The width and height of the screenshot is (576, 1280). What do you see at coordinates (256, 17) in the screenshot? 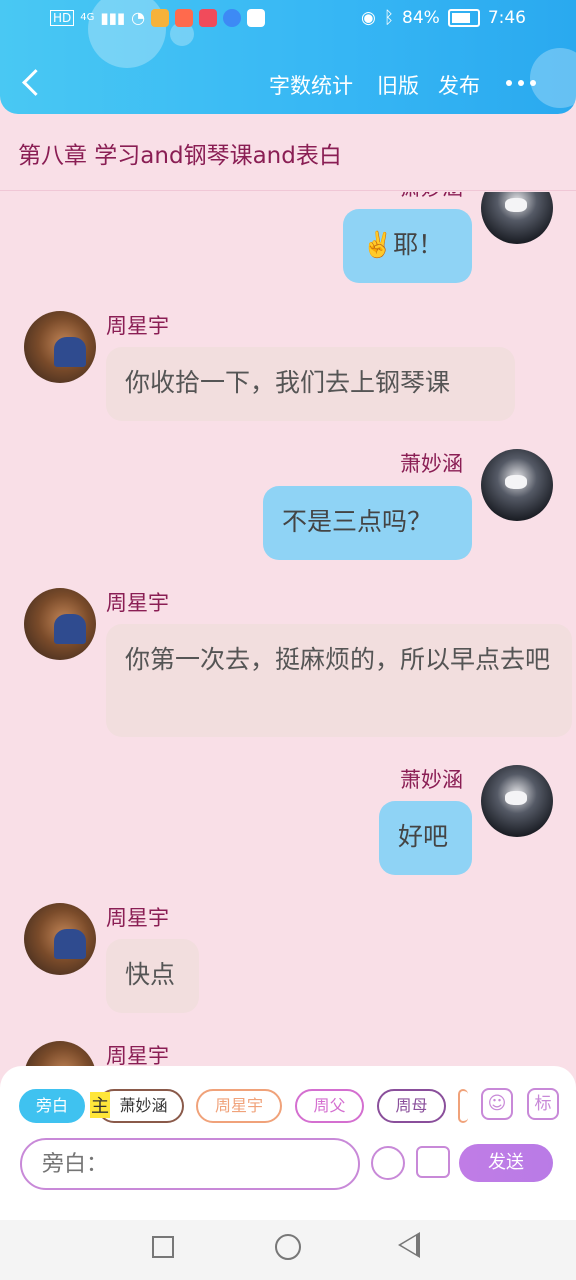
I see `baidu-icon` at bounding box center [256, 17].